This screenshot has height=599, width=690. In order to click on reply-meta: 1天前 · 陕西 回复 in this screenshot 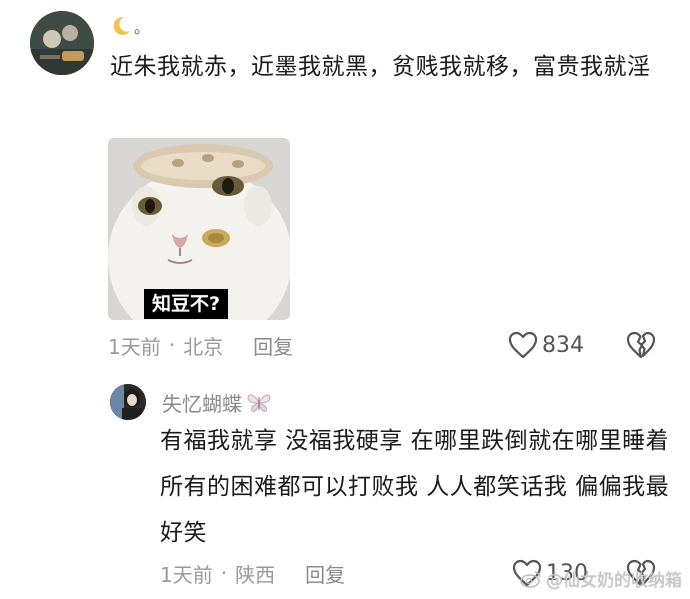, I will do `click(252, 573)`.